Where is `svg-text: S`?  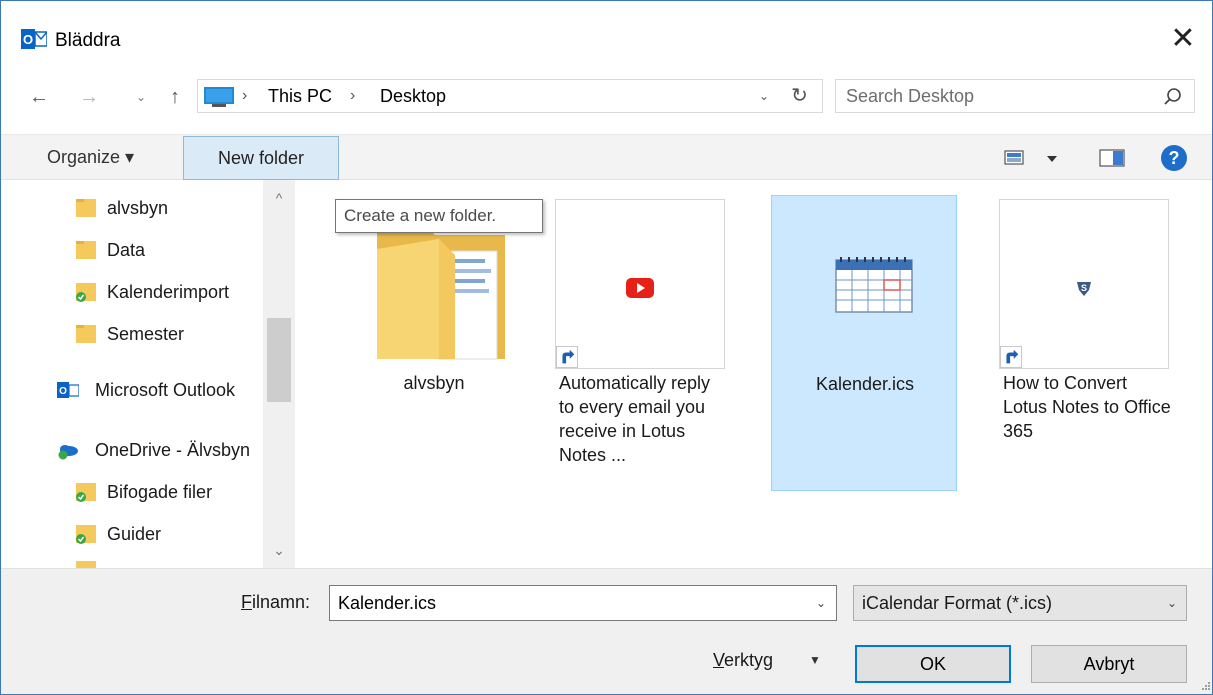
svg-text: S is located at coordinates (1084, 288).